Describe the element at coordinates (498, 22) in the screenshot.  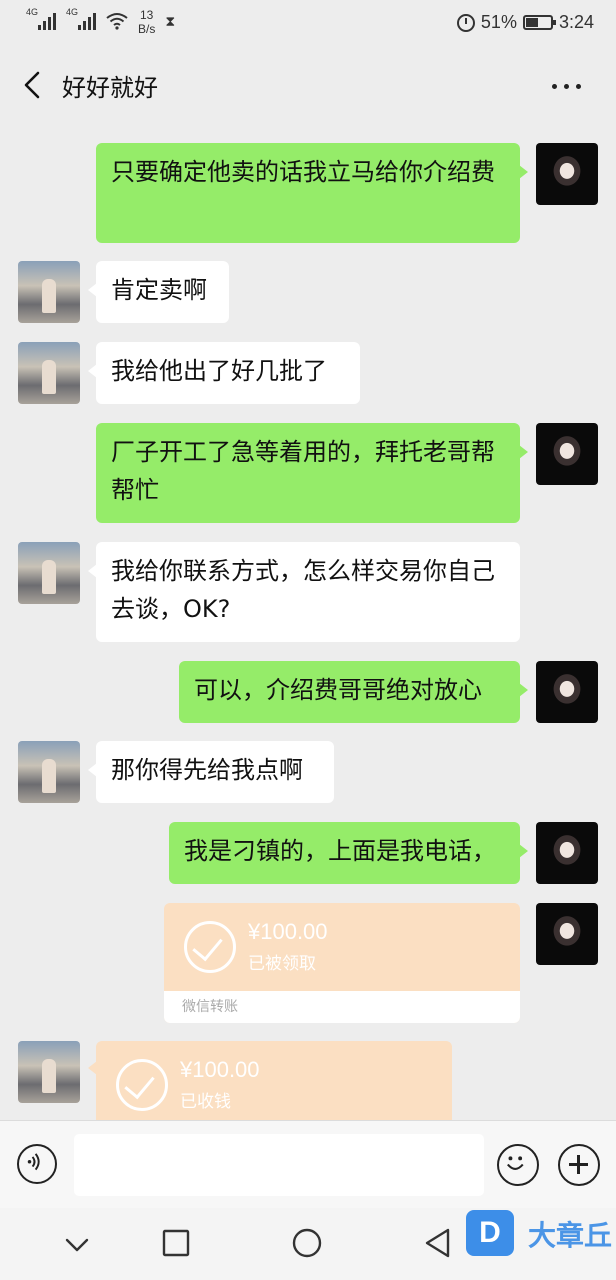
I see `battery-percent: 51%` at that location.